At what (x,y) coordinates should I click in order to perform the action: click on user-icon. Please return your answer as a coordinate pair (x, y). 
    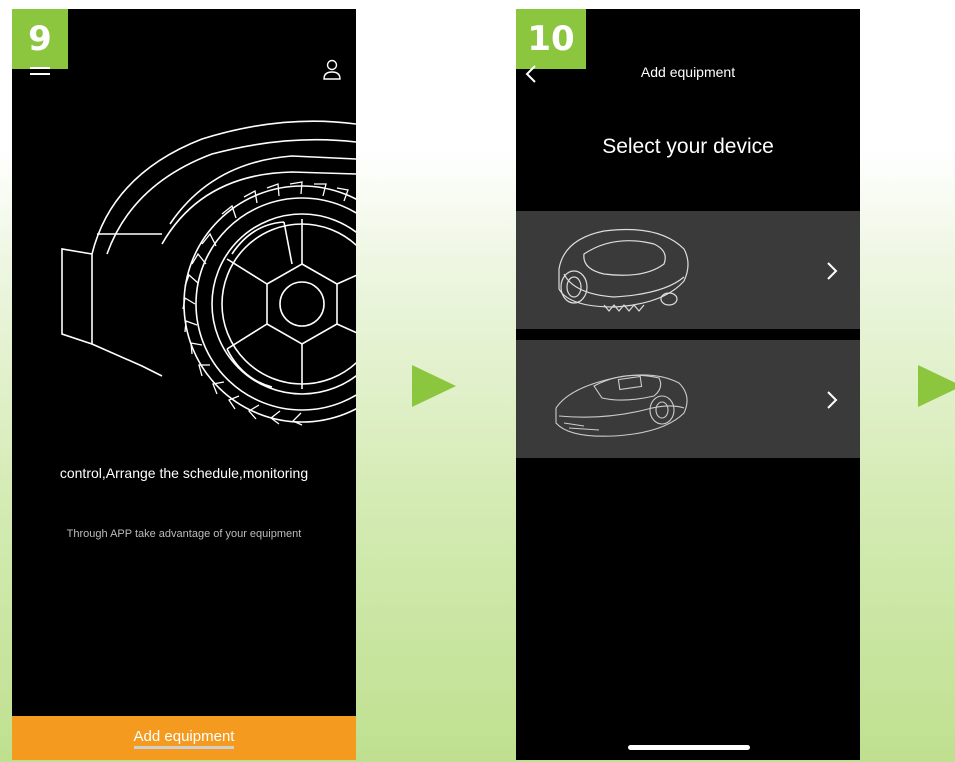
    Looking at the image, I should click on (332, 72).